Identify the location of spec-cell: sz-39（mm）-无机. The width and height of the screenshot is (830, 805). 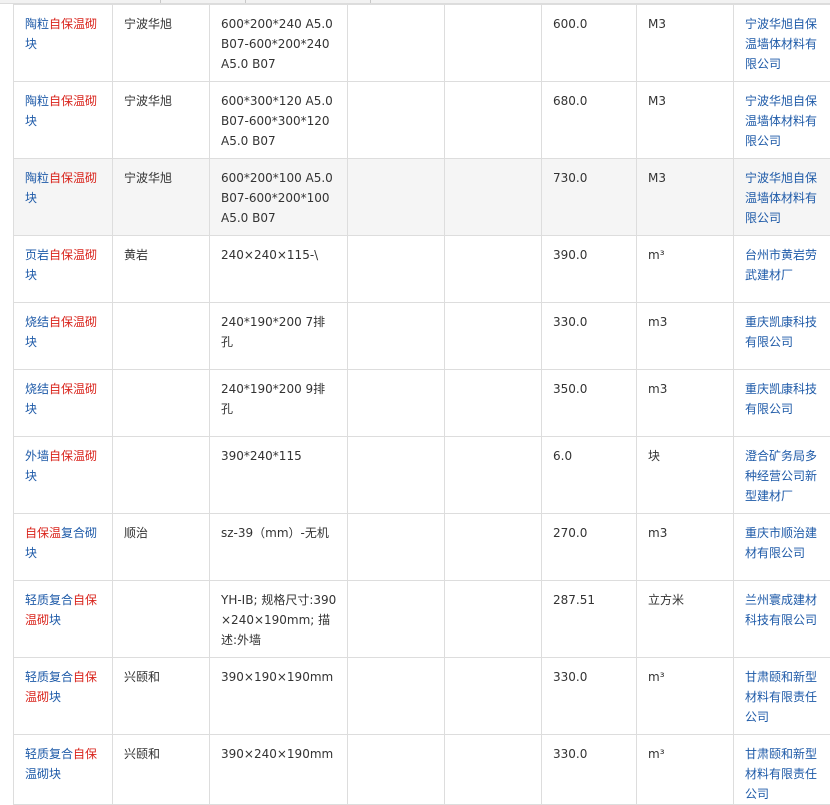
(279, 547).